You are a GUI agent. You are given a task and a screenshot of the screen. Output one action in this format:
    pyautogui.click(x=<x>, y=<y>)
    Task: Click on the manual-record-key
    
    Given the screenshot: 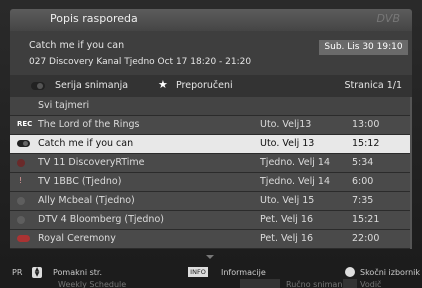 What is the action you would take?
    pyautogui.click(x=260, y=283)
    